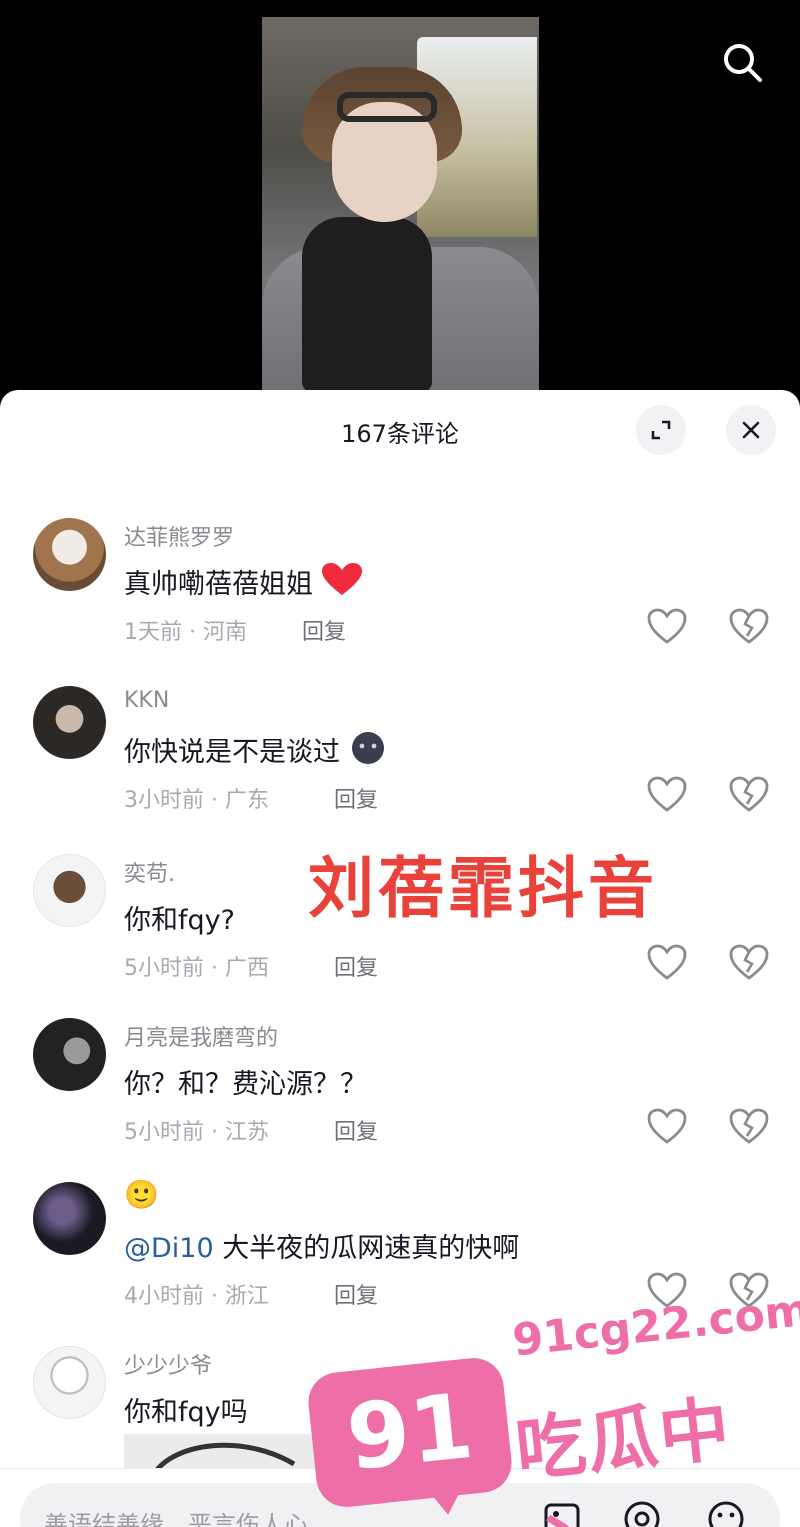 The width and height of the screenshot is (800, 1527). Describe the element at coordinates (245, 1084) in the screenshot. I see `comment-text: 你？和？费沁源？？` at that location.